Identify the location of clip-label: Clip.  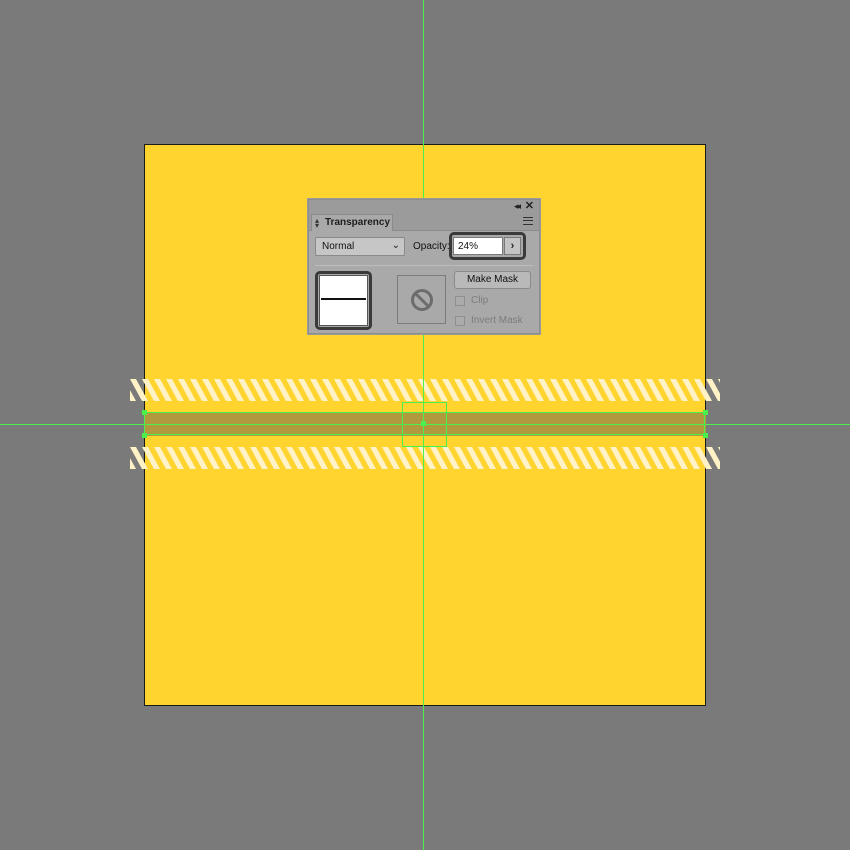
(480, 300).